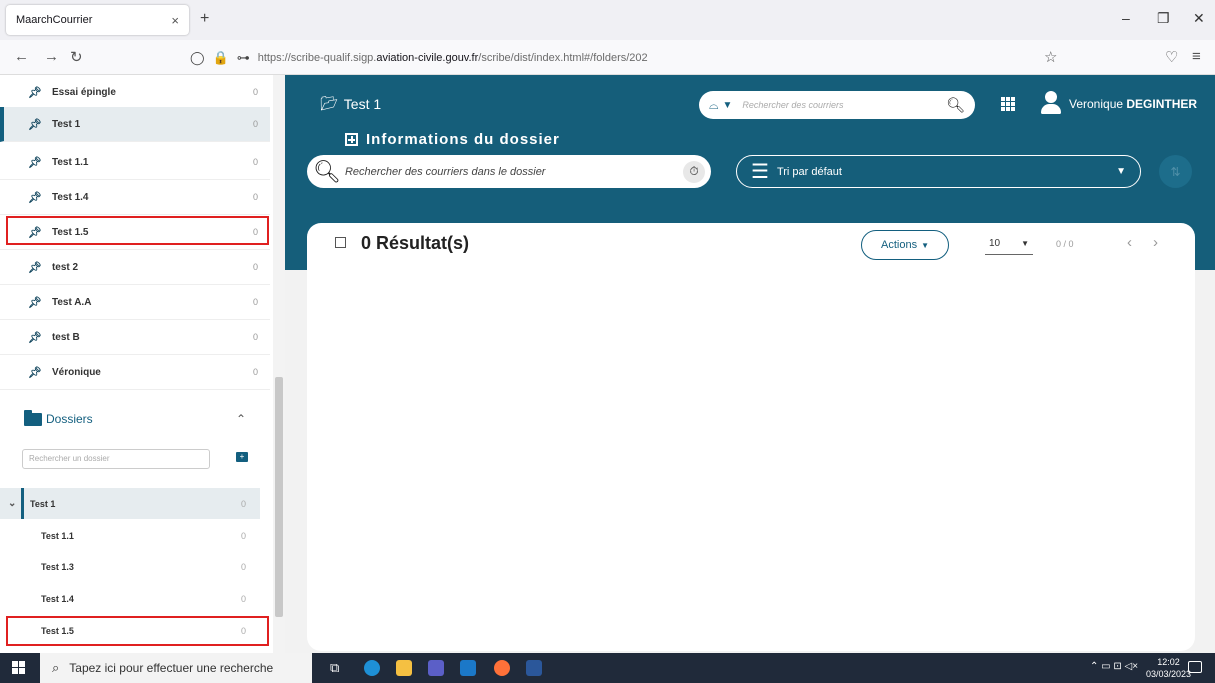 This screenshot has height=683, width=1215. What do you see at coordinates (56, 667) in the screenshot?
I see `search-icon: ⌕` at bounding box center [56, 667].